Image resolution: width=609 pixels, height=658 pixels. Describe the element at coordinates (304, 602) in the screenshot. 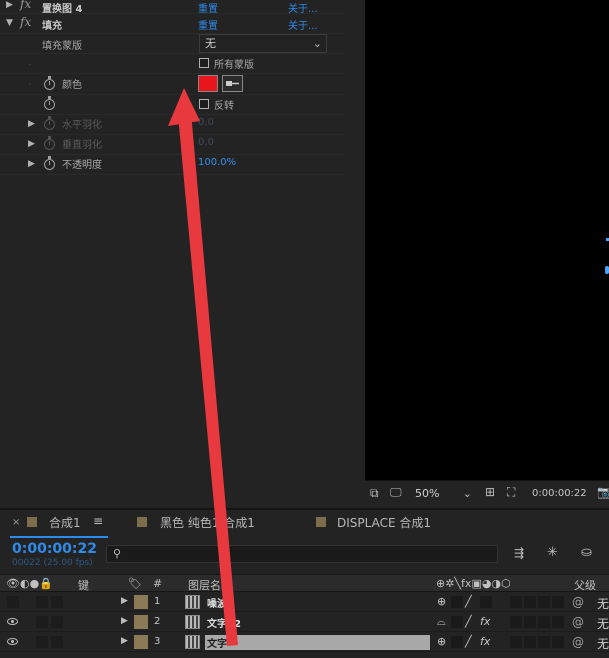

I see `layer-row: ▶ 1 噪波 ⊕ ╱ @ 无` at that location.